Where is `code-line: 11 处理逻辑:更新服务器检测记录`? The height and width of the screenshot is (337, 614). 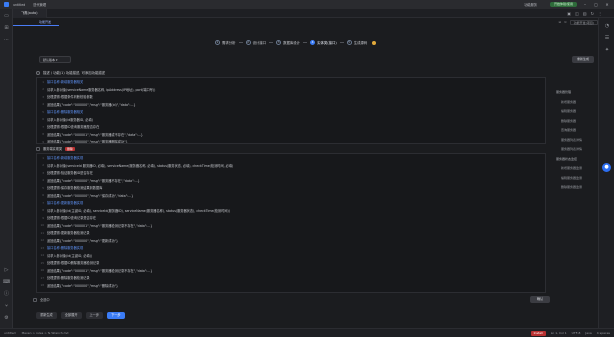 code-line: 11 处理逻辑:更新服务器检测记录 is located at coordinates (291, 233).